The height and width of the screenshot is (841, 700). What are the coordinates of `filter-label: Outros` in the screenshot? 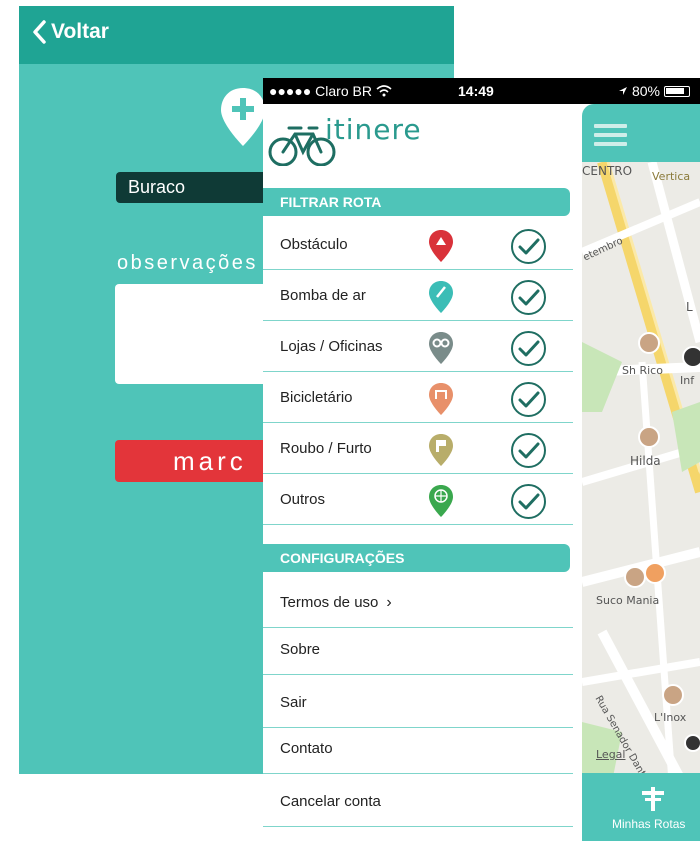 It's located at (303, 499).